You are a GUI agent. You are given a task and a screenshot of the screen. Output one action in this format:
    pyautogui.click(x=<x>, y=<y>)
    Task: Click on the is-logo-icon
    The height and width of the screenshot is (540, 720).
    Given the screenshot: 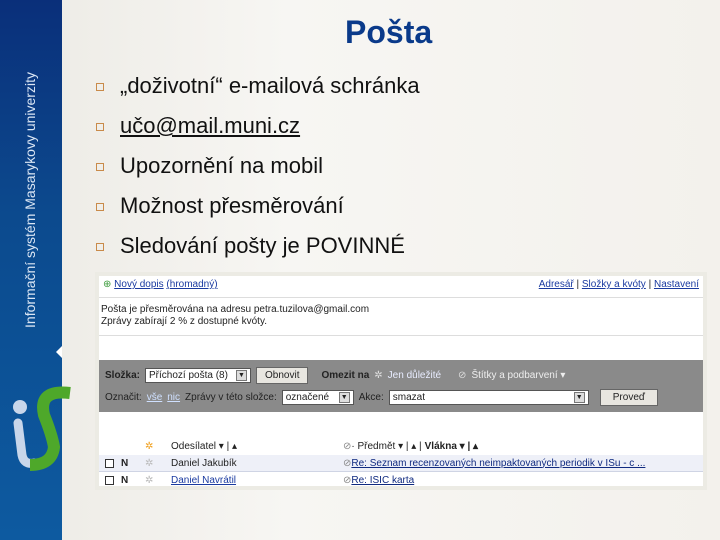 What is the action you would take?
    pyautogui.click(x=42, y=428)
    